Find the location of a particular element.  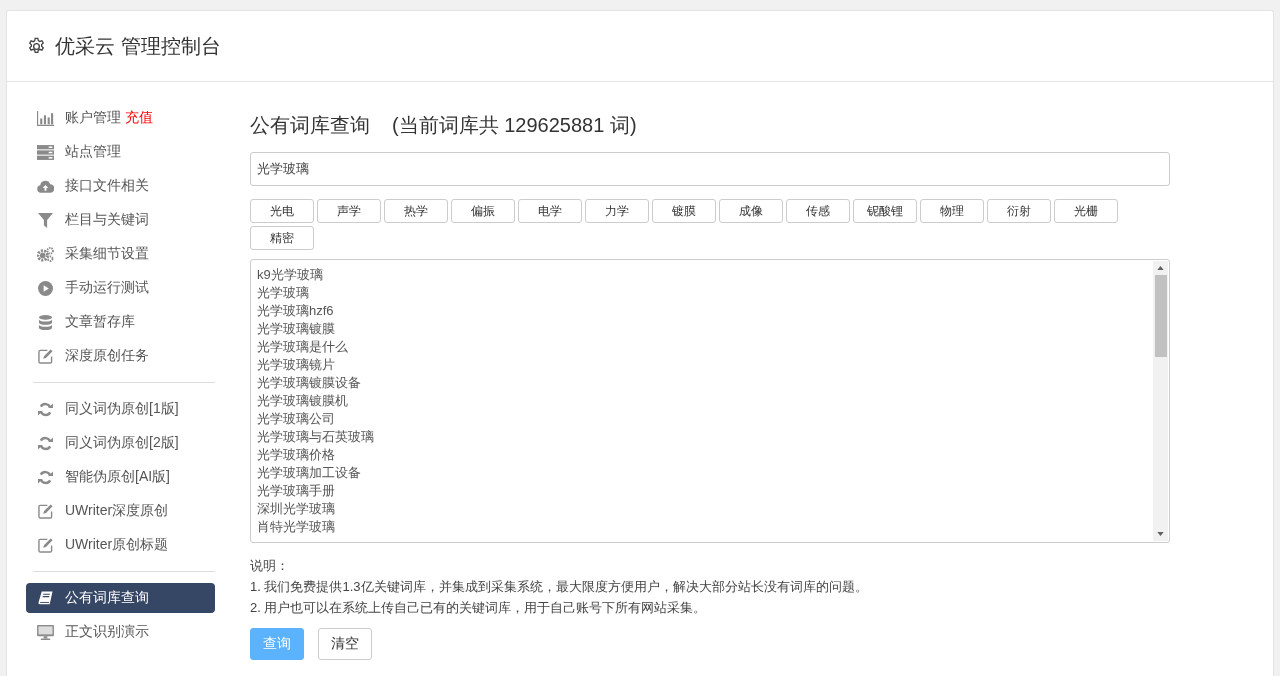

notes-title: 说明： is located at coordinates (269, 566).